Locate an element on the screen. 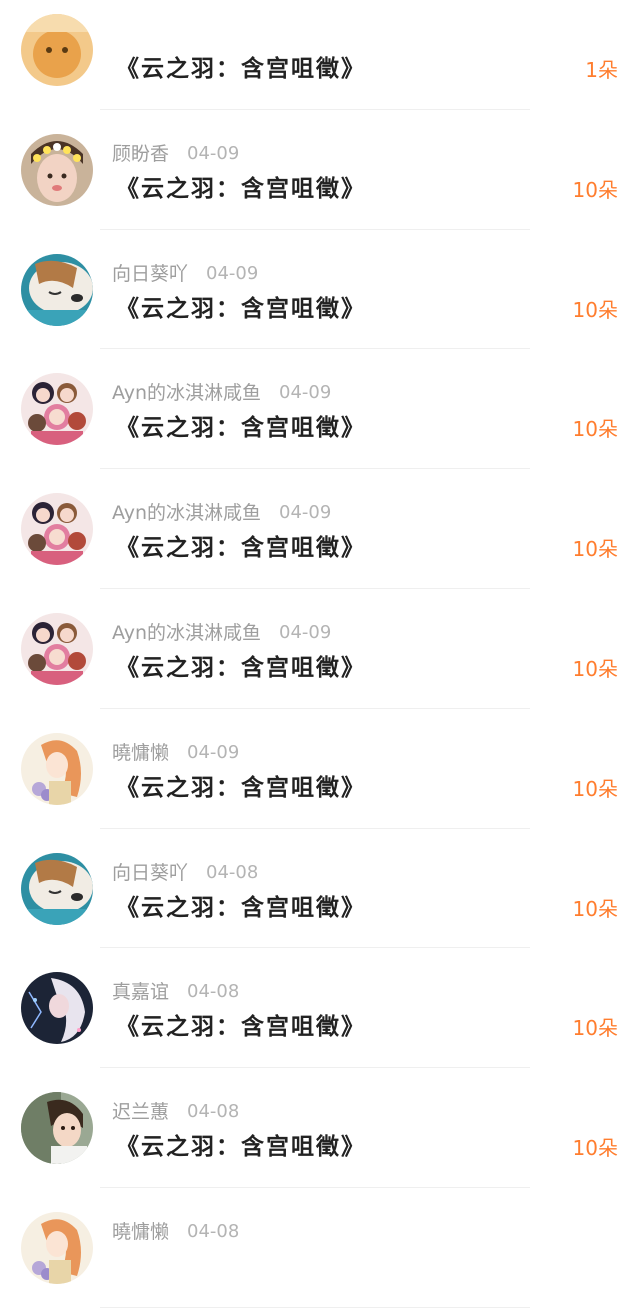 Image resolution: width=640 pixels, height=1308 pixels. list-item: 顾盼香 04-09 《云之羽：含宫咀徵》 10朵 is located at coordinates (320, 170).